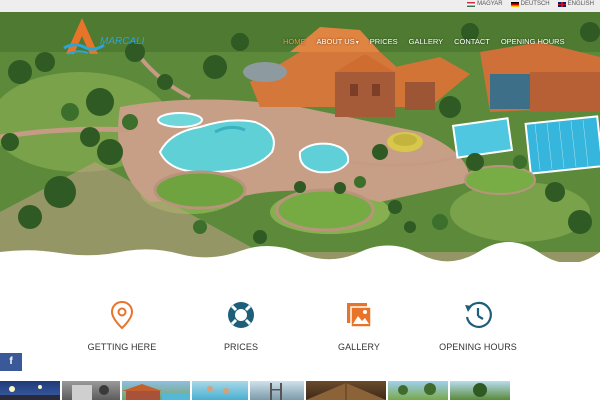 This screenshot has height=400, width=600. I want to click on language-hu: MAGYAR, so click(485, 4).